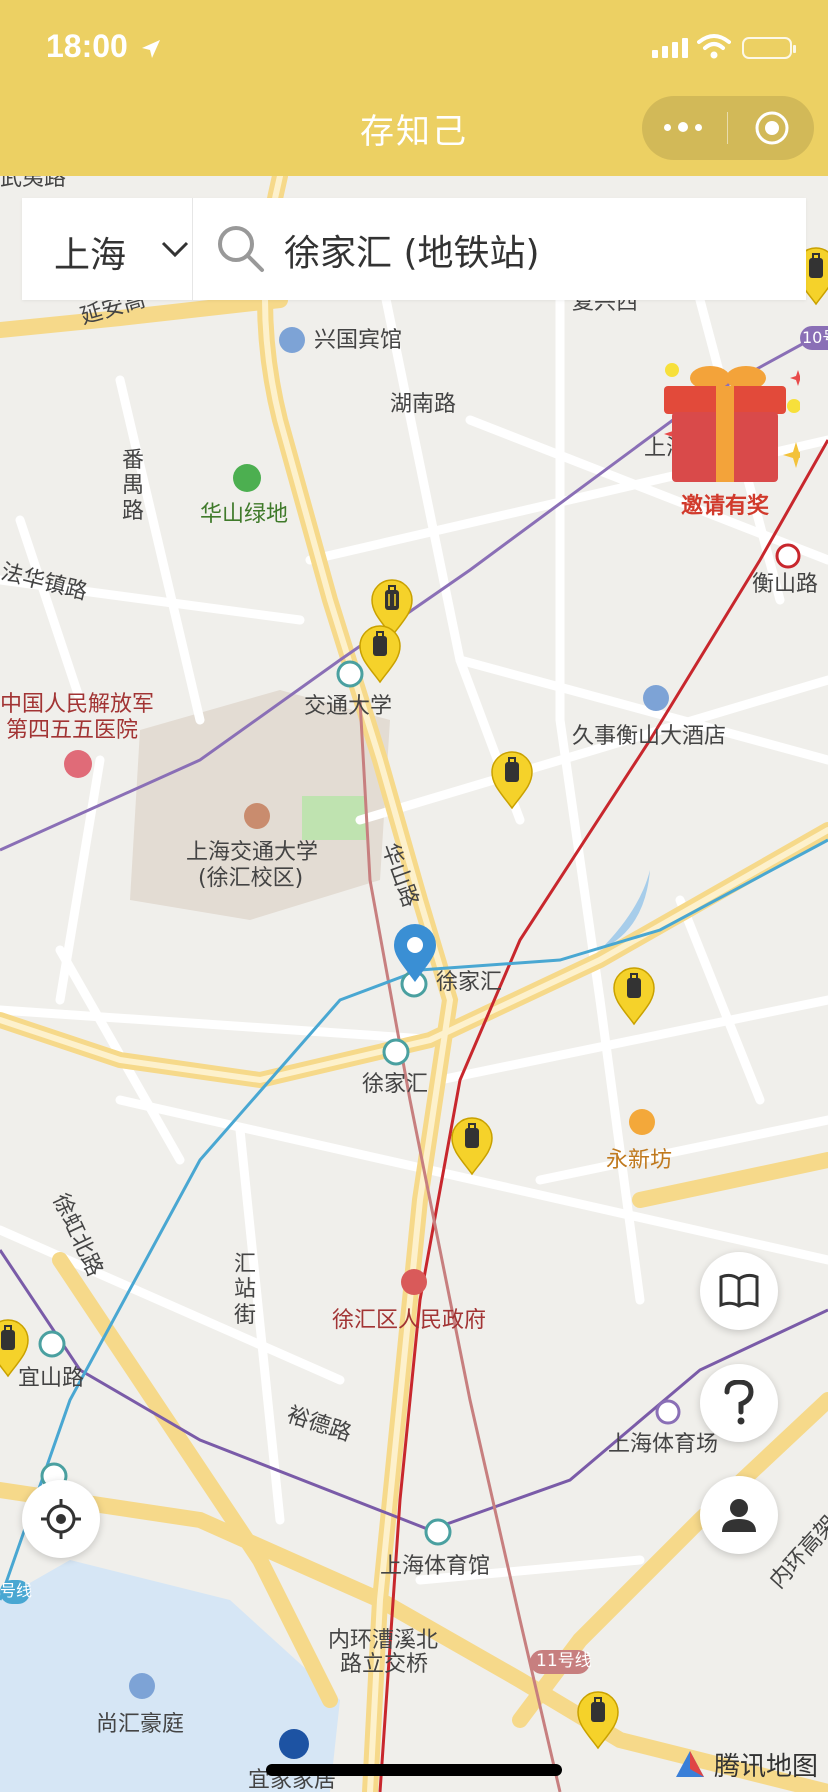  Describe the element at coordinates (87, 46) in the screenshot. I see `status-time: 18:00` at that location.